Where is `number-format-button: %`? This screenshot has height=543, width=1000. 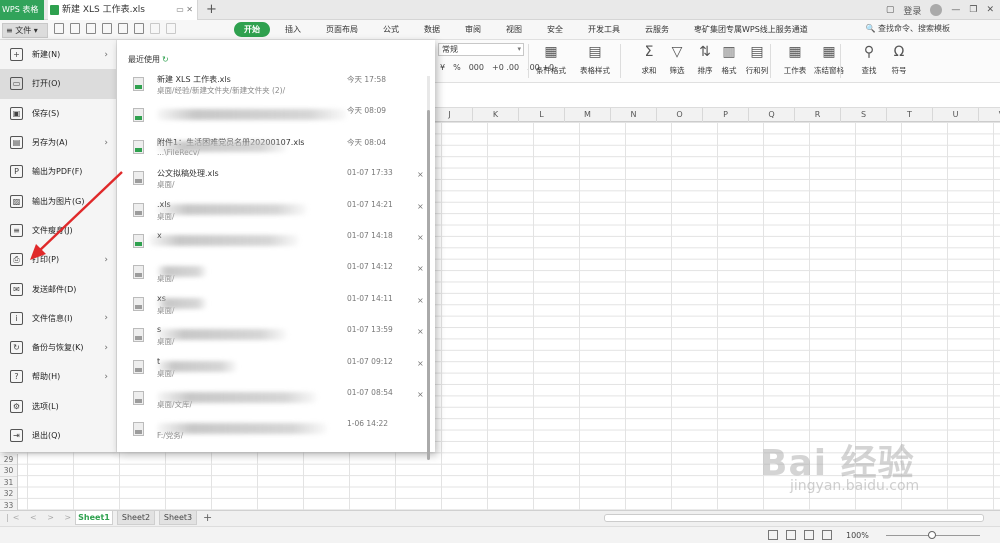
number-format-button: % is located at coordinates (457, 67).